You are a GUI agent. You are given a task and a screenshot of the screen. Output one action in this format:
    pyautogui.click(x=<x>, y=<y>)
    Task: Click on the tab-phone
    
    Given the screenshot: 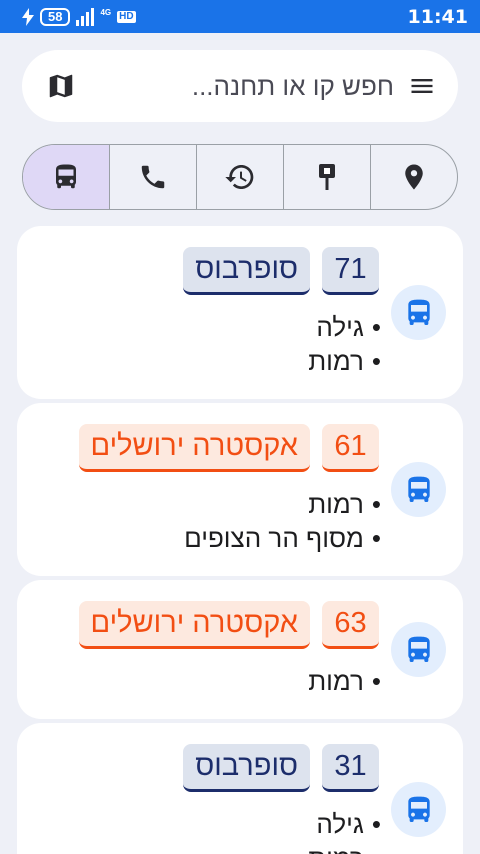 What is the action you would take?
    pyautogui.click(x=152, y=177)
    